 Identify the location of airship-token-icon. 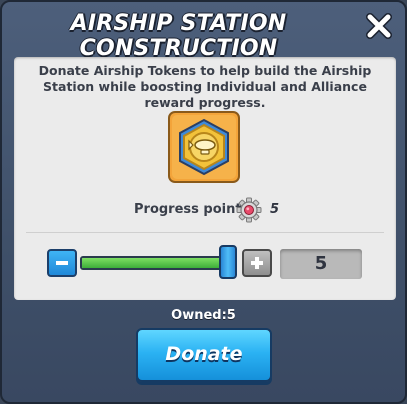
(204, 147).